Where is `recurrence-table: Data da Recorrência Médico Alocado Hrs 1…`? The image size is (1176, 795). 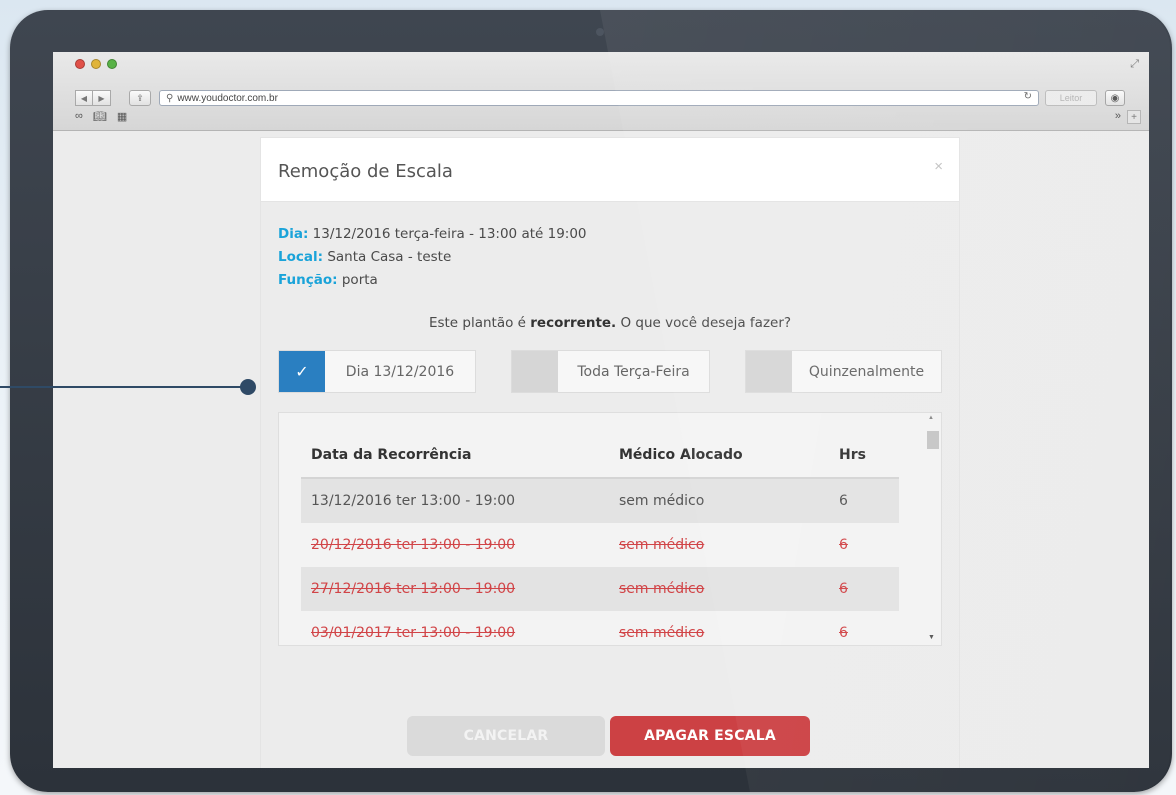
recurrence-table: Data da Recorrência Médico Alocado Hrs 1… is located at coordinates (600, 539).